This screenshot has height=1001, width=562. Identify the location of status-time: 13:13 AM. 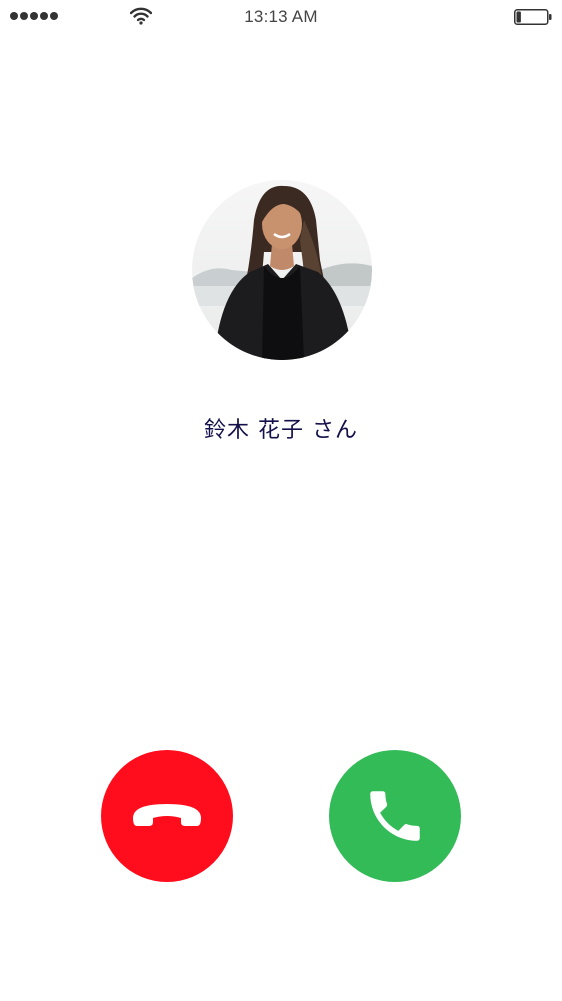
(281, 16).